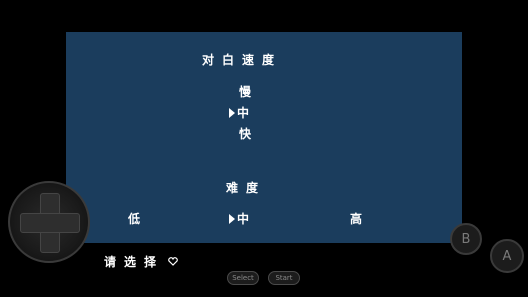  Describe the element at coordinates (171, 262) in the screenshot. I see `heart-outline-icon` at that location.